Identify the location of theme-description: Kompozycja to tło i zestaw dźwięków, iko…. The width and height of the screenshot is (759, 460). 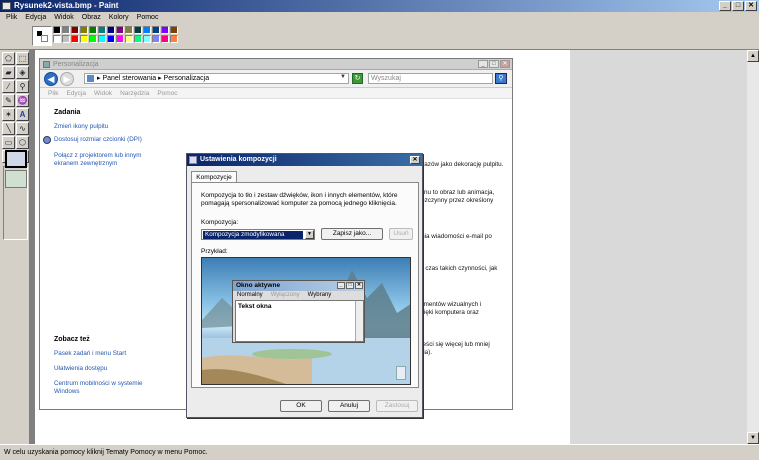
(299, 199).